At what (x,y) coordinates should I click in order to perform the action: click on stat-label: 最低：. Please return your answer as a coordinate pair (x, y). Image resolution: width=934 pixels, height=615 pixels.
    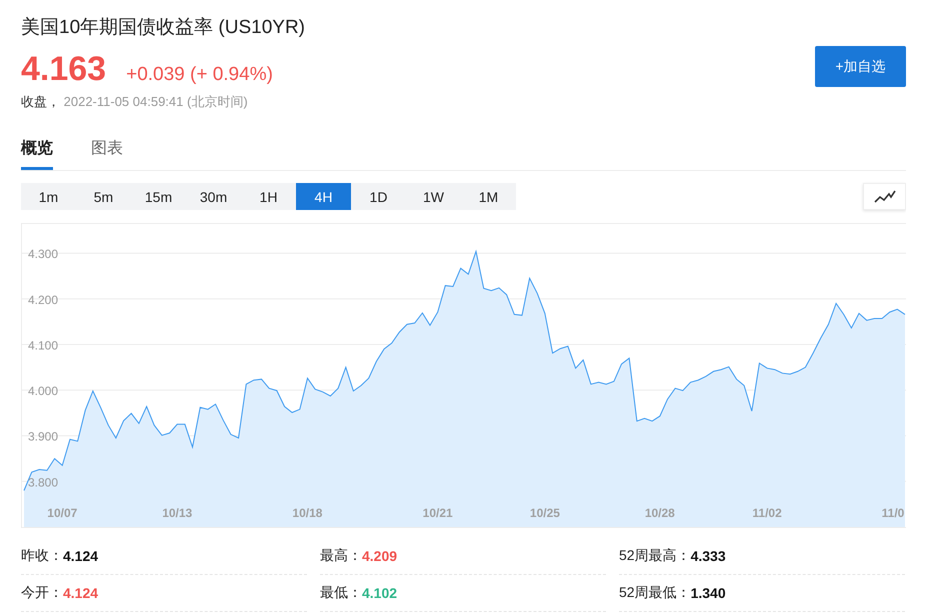
    Looking at the image, I should click on (341, 593).